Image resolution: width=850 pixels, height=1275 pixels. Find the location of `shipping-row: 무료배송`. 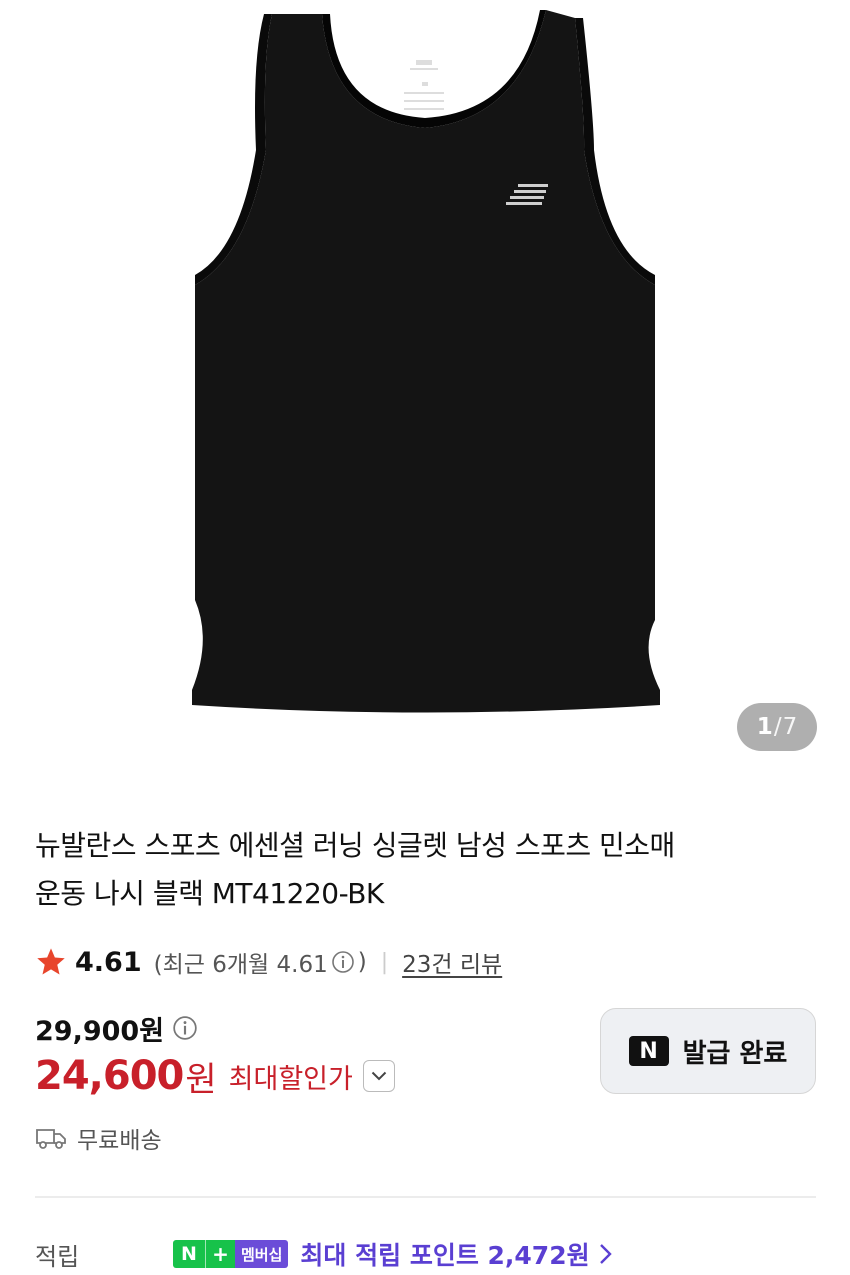

shipping-row: 무료배송 is located at coordinates (98, 1138).